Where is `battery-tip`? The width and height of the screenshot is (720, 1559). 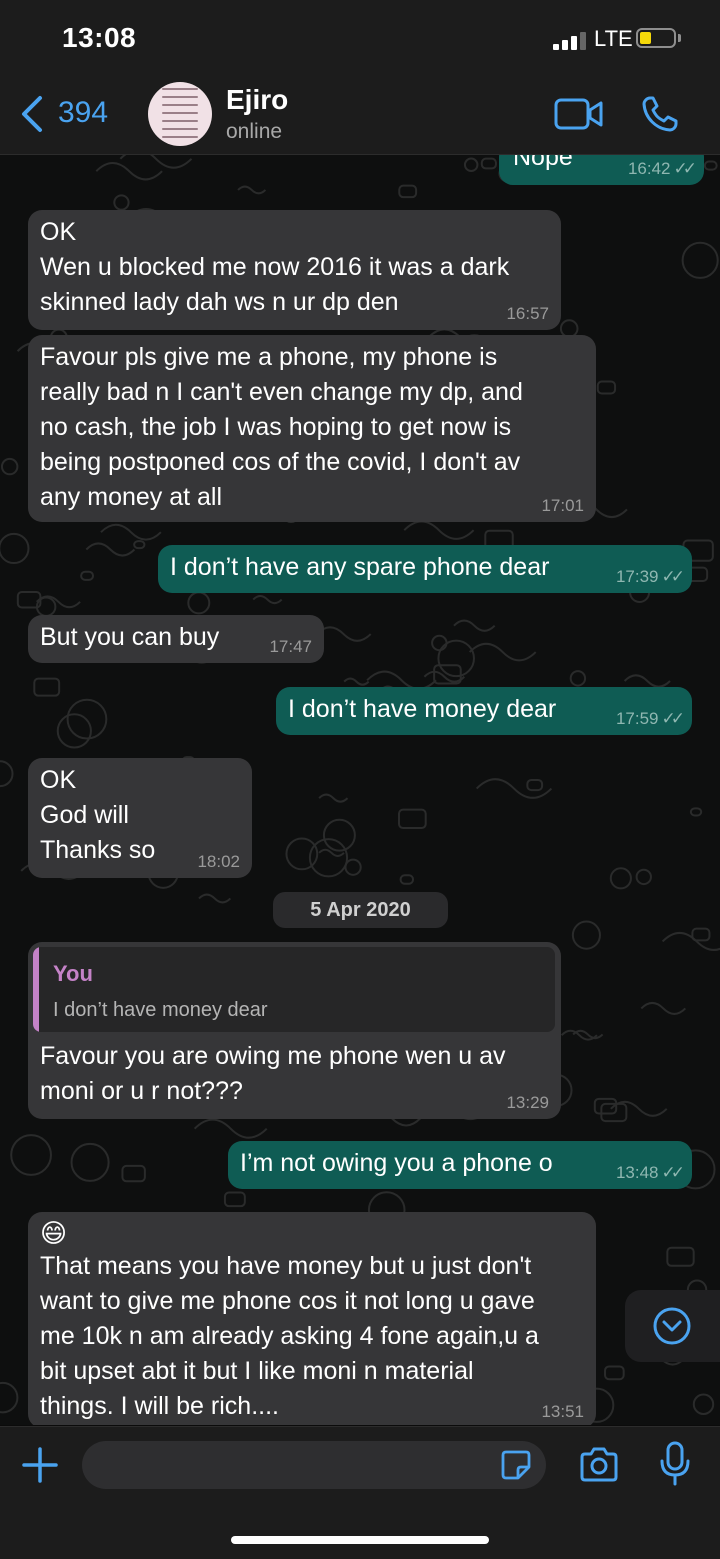 battery-tip is located at coordinates (679, 38).